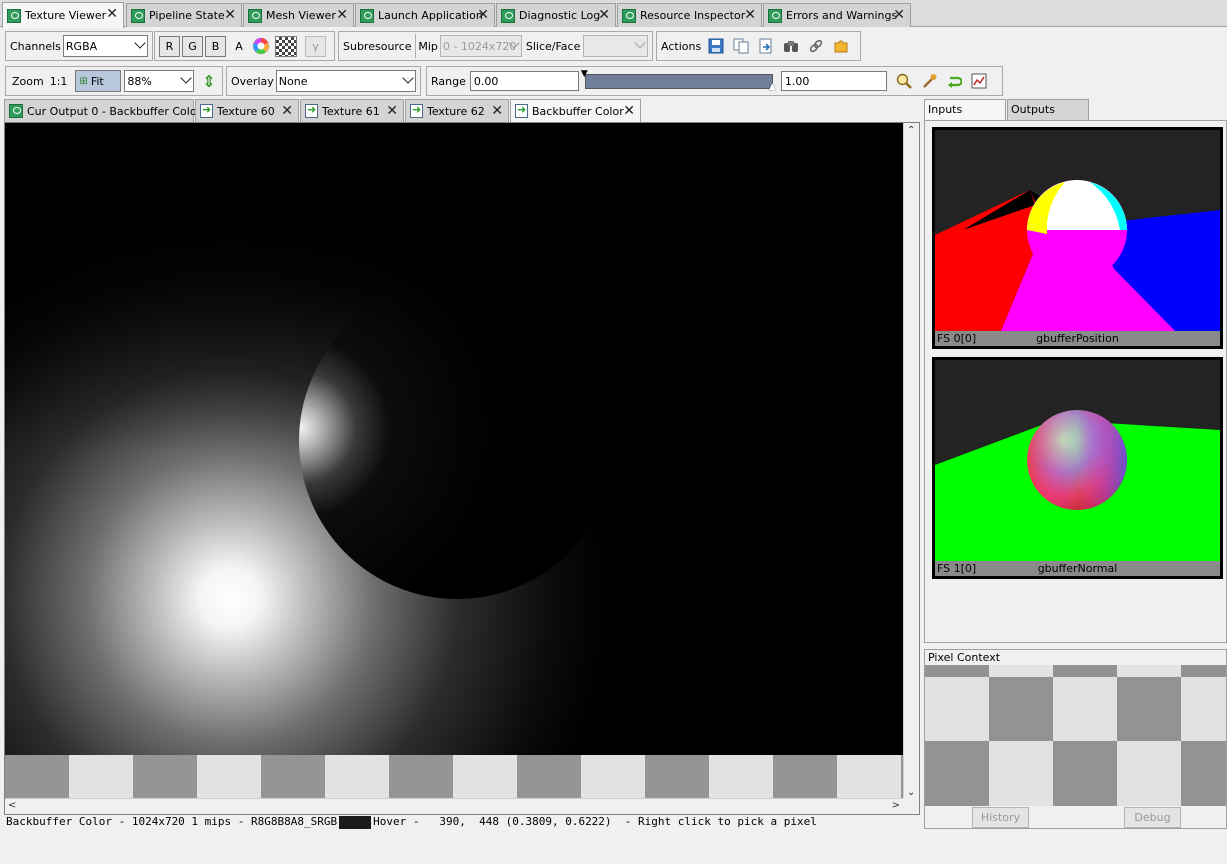  I want to click on mip-select: 0 - 1024x720, so click(480, 46).